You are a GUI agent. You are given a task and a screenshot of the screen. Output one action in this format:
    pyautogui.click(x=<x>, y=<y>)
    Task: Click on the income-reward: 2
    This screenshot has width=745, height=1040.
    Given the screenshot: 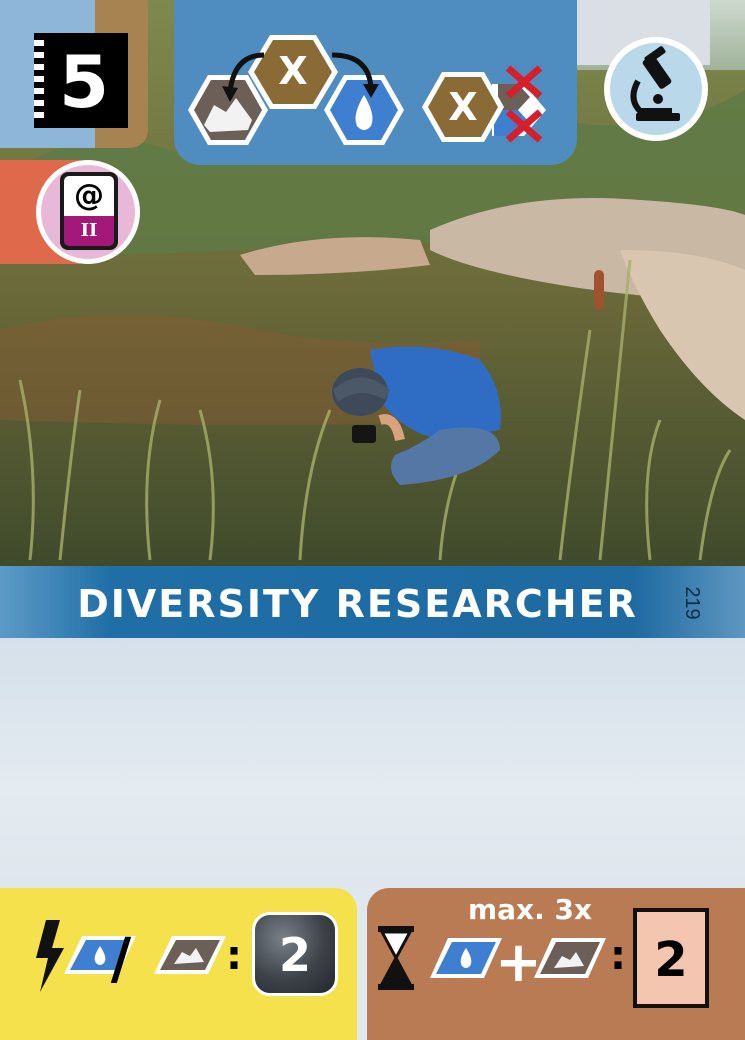 What is the action you would take?
    pyautogui.click(x=671, y=960)
    